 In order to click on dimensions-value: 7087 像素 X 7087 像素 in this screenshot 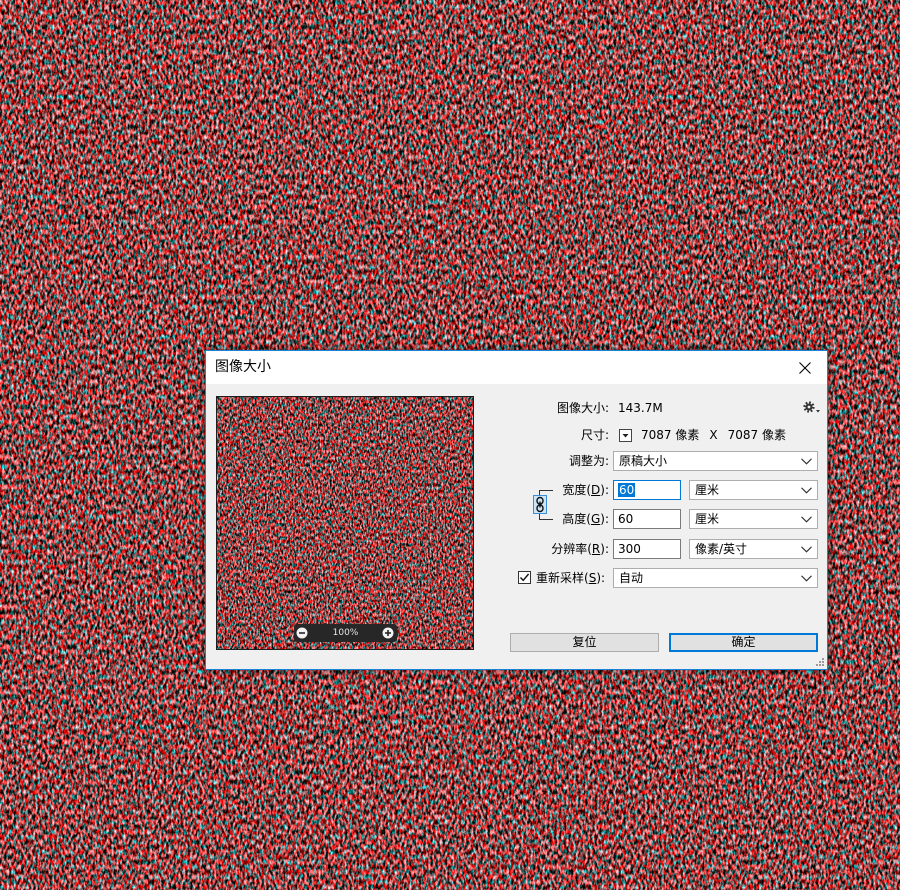, I will do `click(713, 435)`.